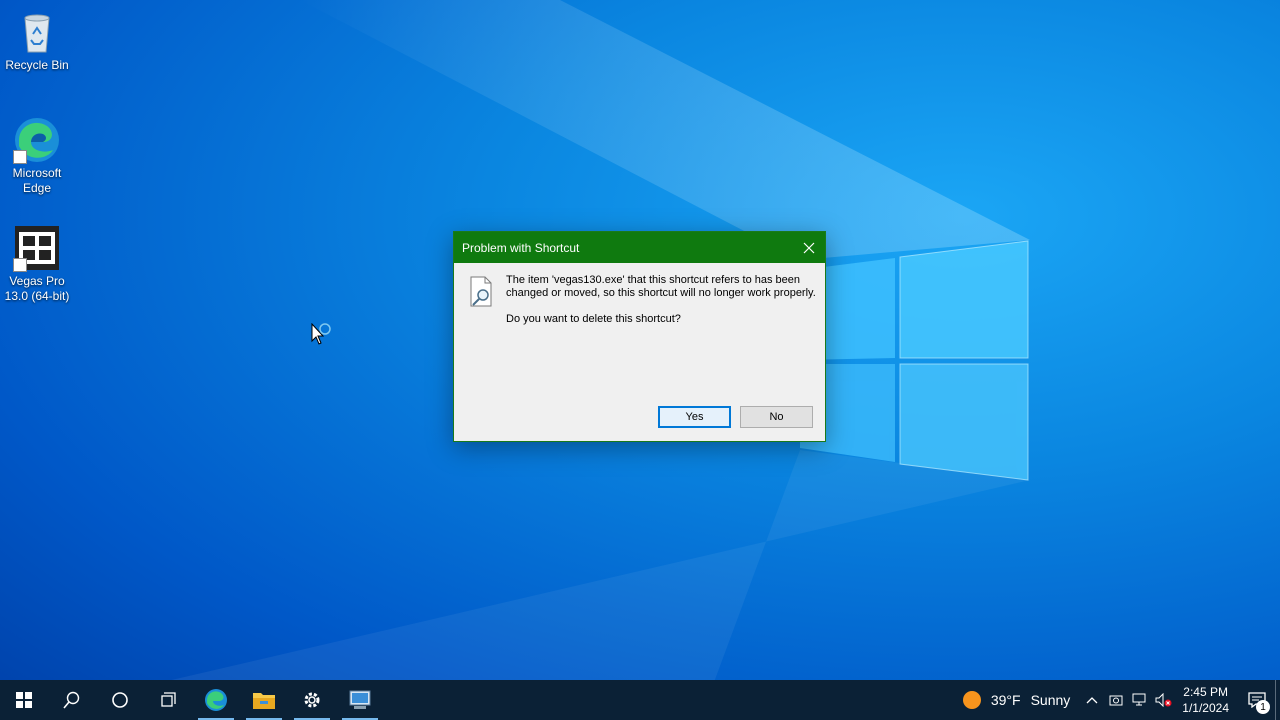 This screenshot has width=1280, height=720. I want to click on weather-condition: Sunny, so click(1050, 700).